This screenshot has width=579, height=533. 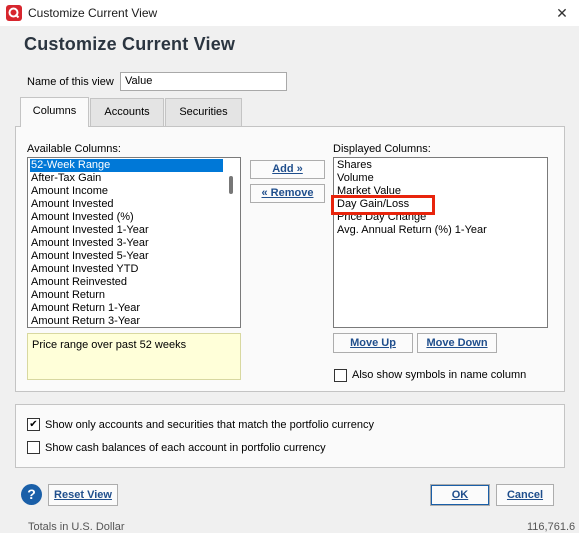 What do you see at coordinates (33, 447) in the screenshot?
I see `cash-balances-checkbox` at bounding box center [33, 447].